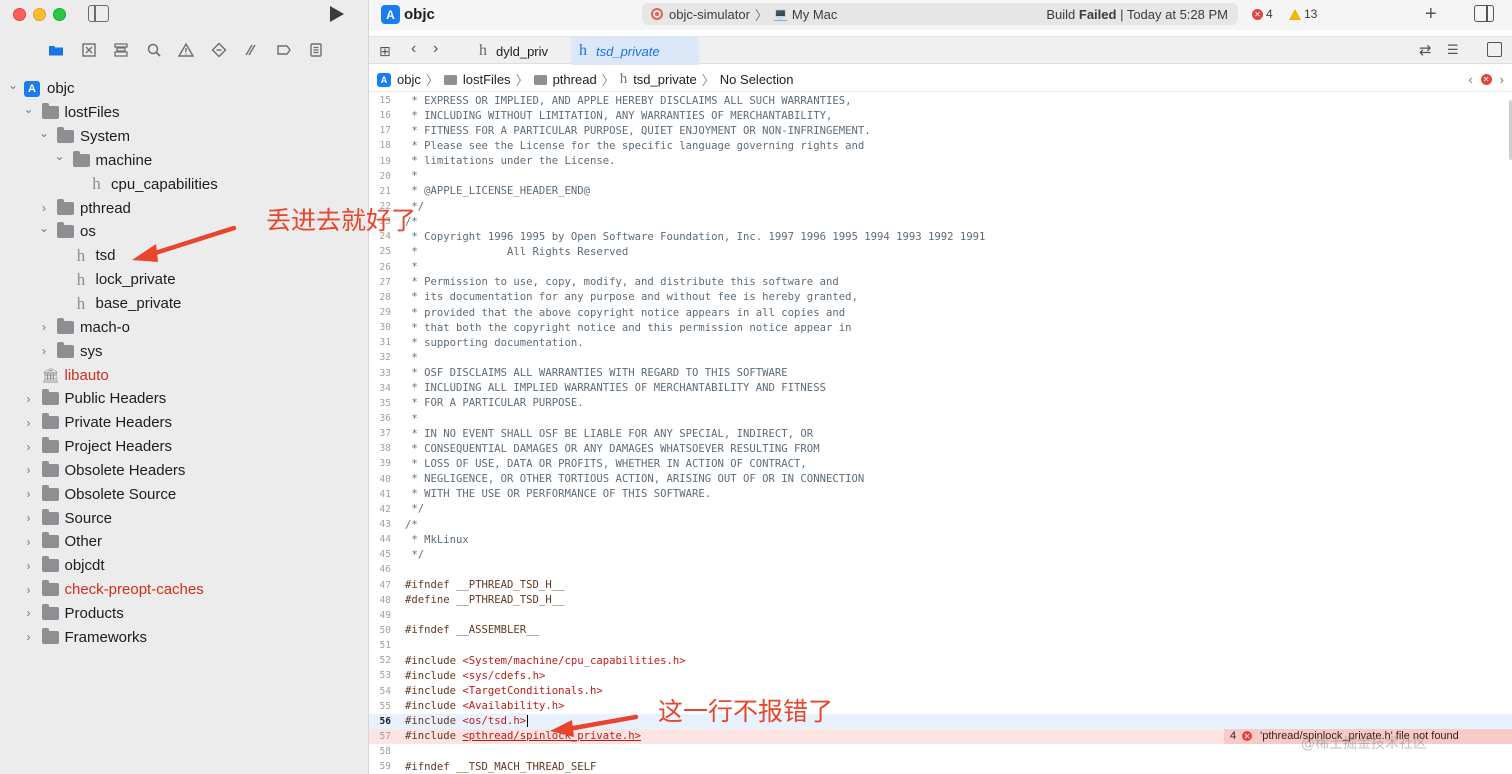  I want to click on line-number: 38, so click(387, 448).